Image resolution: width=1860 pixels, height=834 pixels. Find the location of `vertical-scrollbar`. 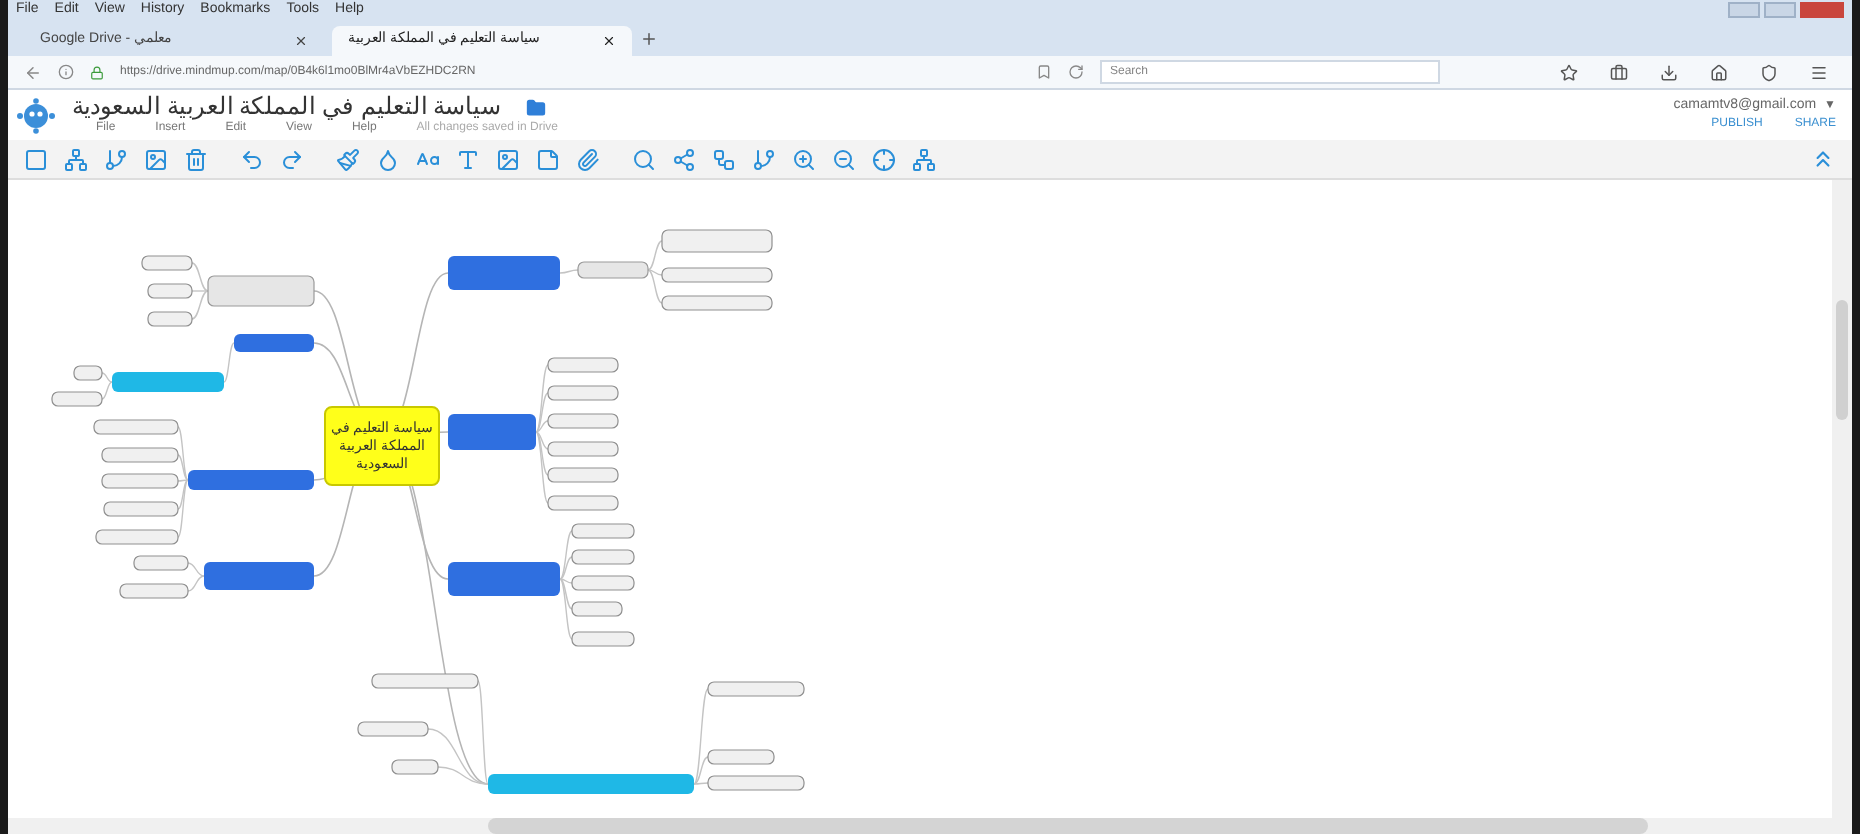

vertical-scrollbar is located at coordinates (1842, 499).